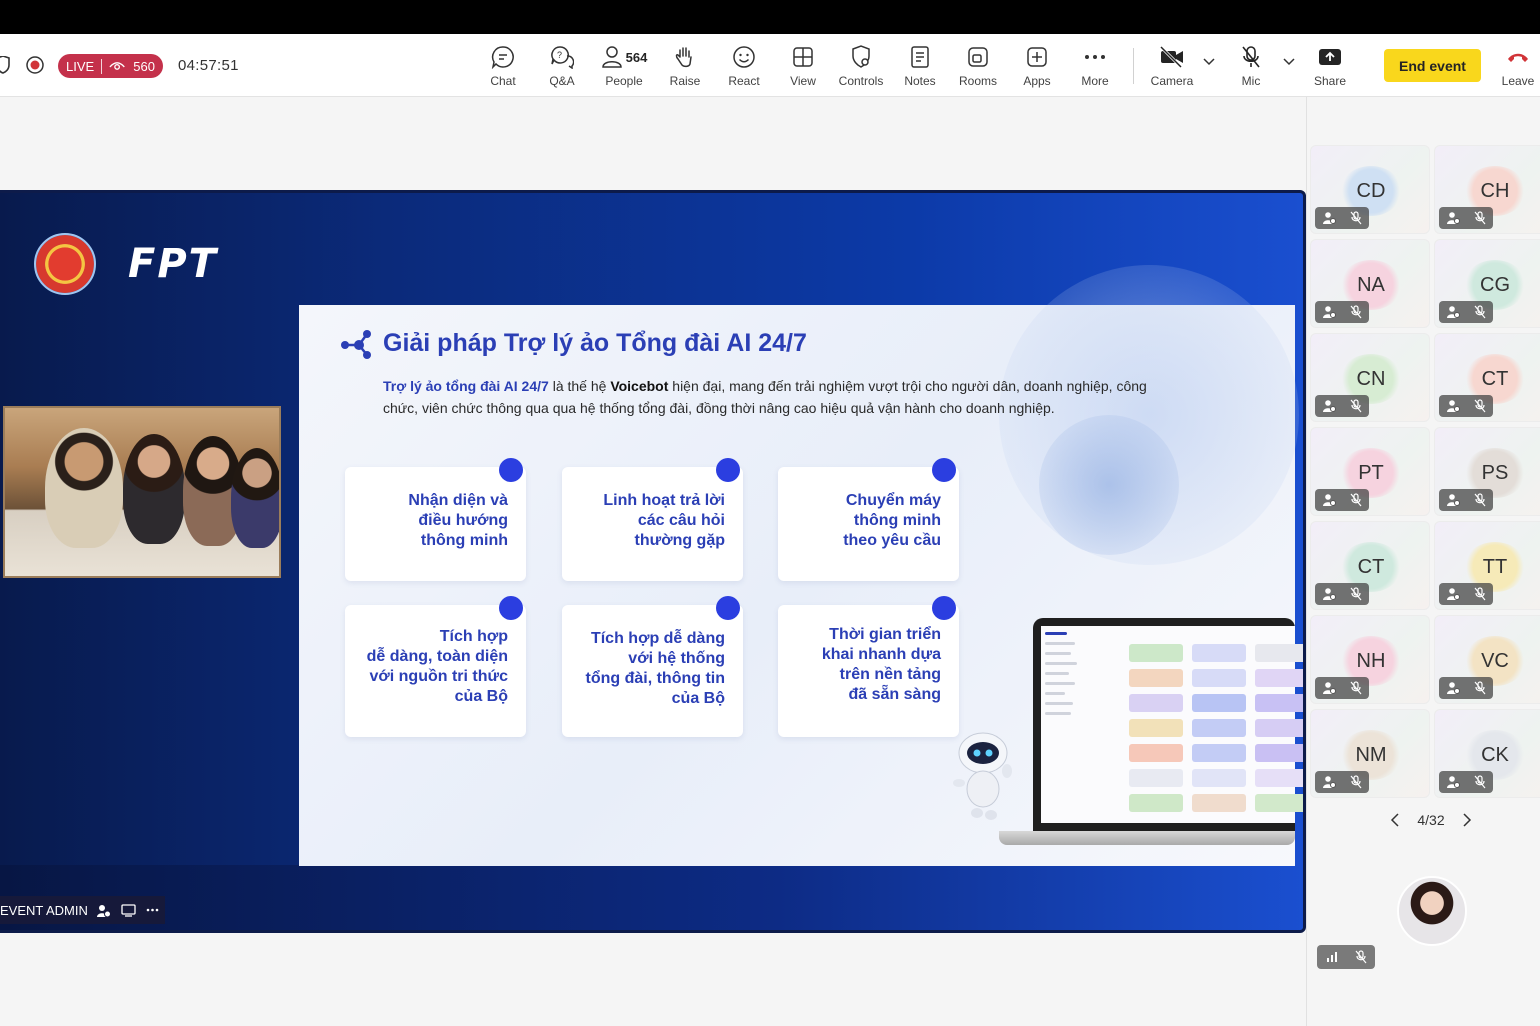 Image resolution: width=1540 pixels, height=1026 pixels. What do you see at coordinates (1370, 471) in the screenshot?
I see `participant-tile: PT` at bounding box center [1370, 471].